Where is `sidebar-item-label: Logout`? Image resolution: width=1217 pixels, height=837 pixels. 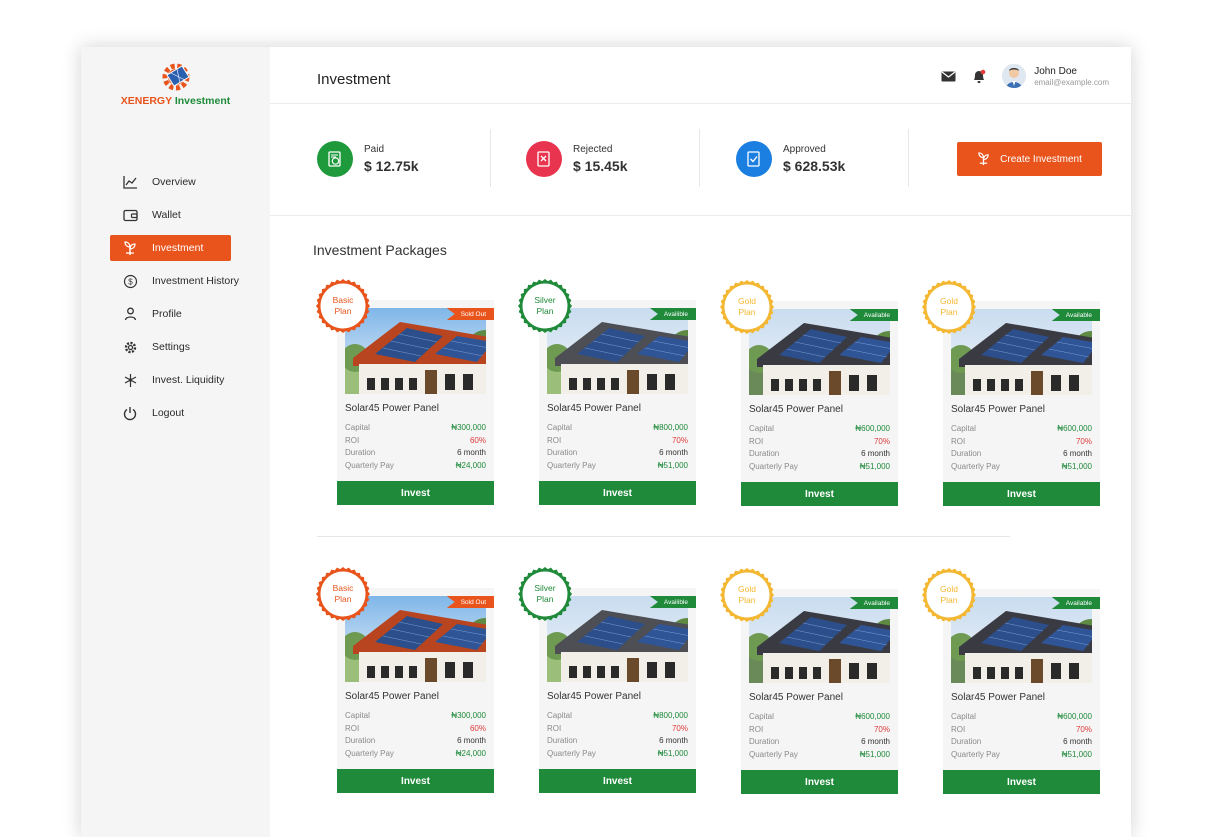
sidebar-item-label: Logout is located at coordinates (168, 413).